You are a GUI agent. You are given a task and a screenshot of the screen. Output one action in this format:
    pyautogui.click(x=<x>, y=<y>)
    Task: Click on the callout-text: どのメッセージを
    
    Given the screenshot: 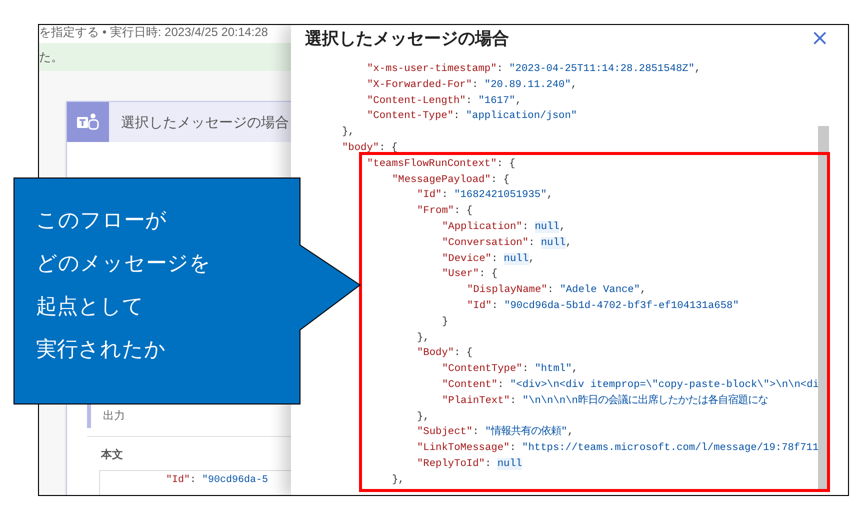 What is the action you would take?
    pyautogui.click(x=123, y=264)
    